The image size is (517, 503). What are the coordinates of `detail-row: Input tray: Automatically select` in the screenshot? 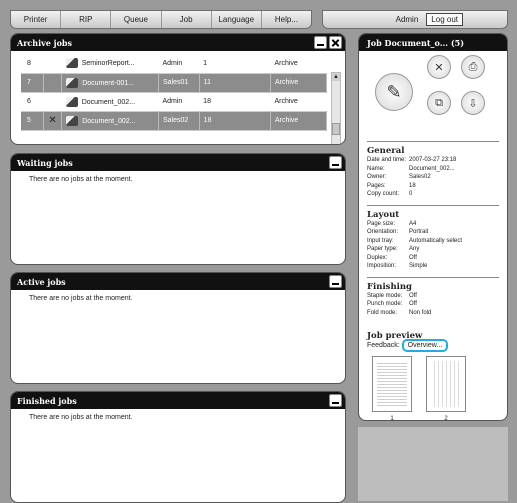 It's located at (437, 241).